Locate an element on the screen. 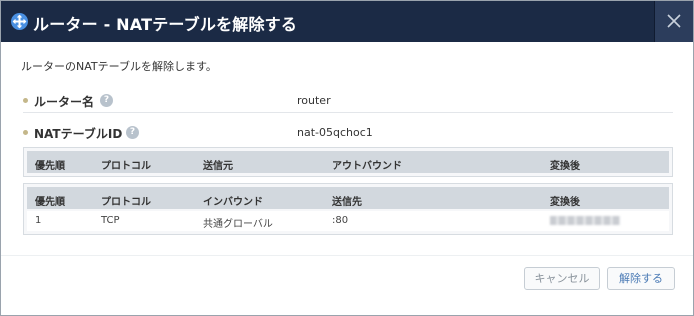  router-name-label: ルーター名 is located at coordinates (64, 102).